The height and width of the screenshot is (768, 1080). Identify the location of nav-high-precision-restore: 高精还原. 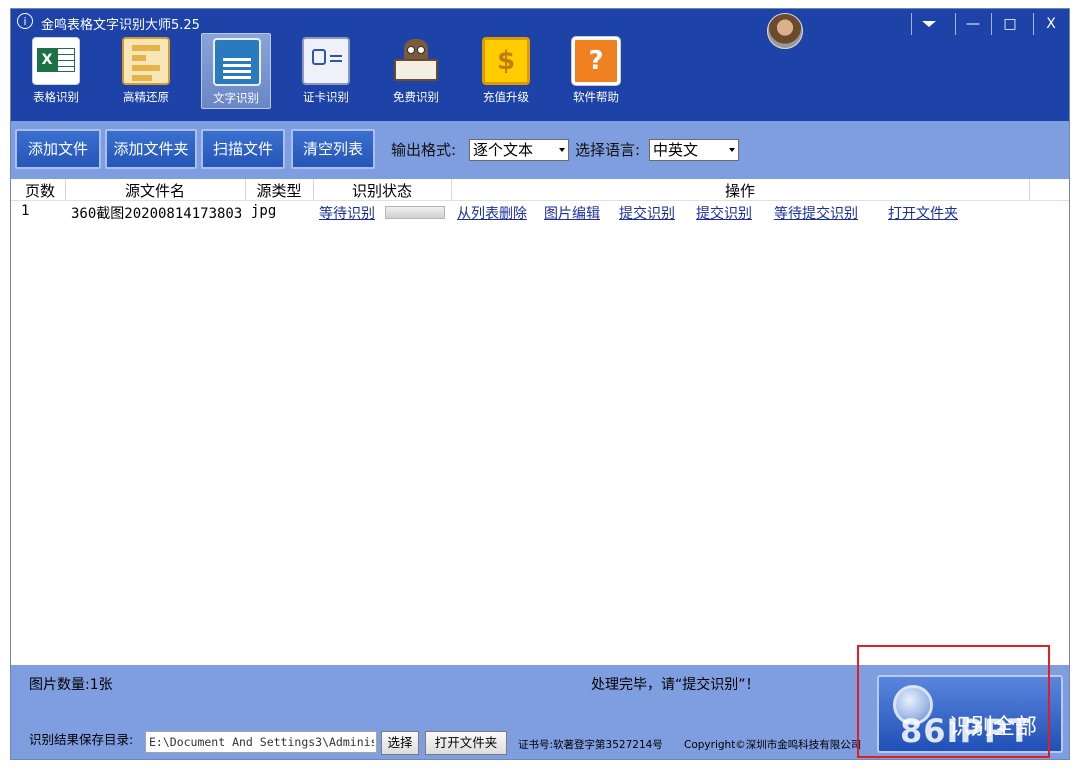
(146, 71).